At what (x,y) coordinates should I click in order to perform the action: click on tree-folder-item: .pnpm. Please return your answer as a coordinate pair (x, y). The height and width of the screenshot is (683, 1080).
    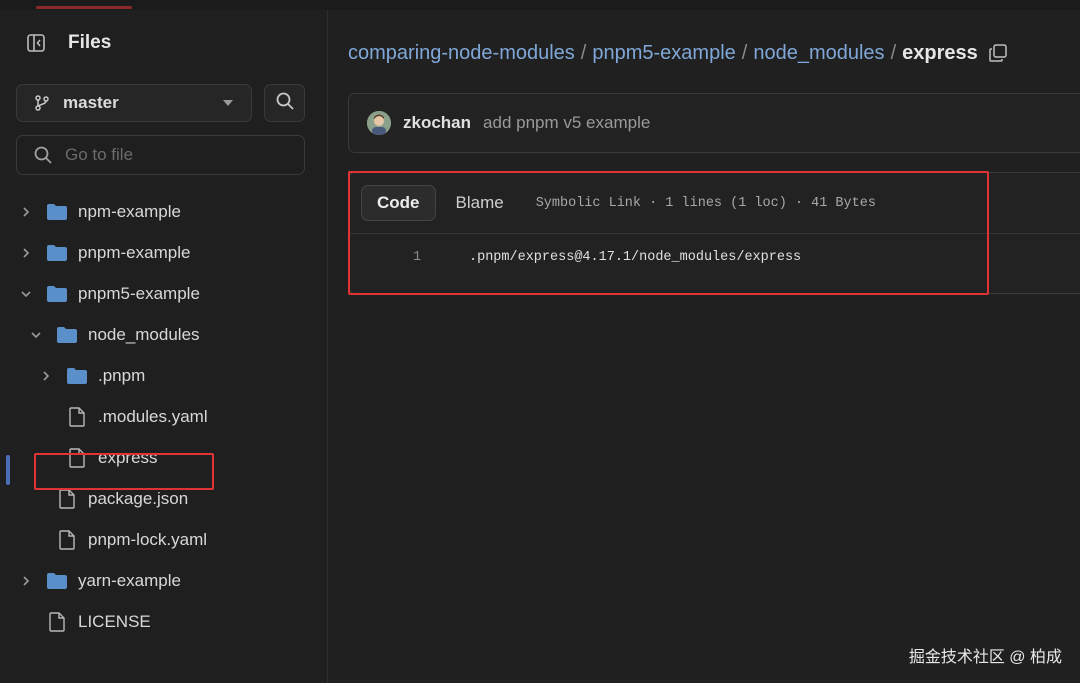
    Looking at the image, I should click on (163, 375).